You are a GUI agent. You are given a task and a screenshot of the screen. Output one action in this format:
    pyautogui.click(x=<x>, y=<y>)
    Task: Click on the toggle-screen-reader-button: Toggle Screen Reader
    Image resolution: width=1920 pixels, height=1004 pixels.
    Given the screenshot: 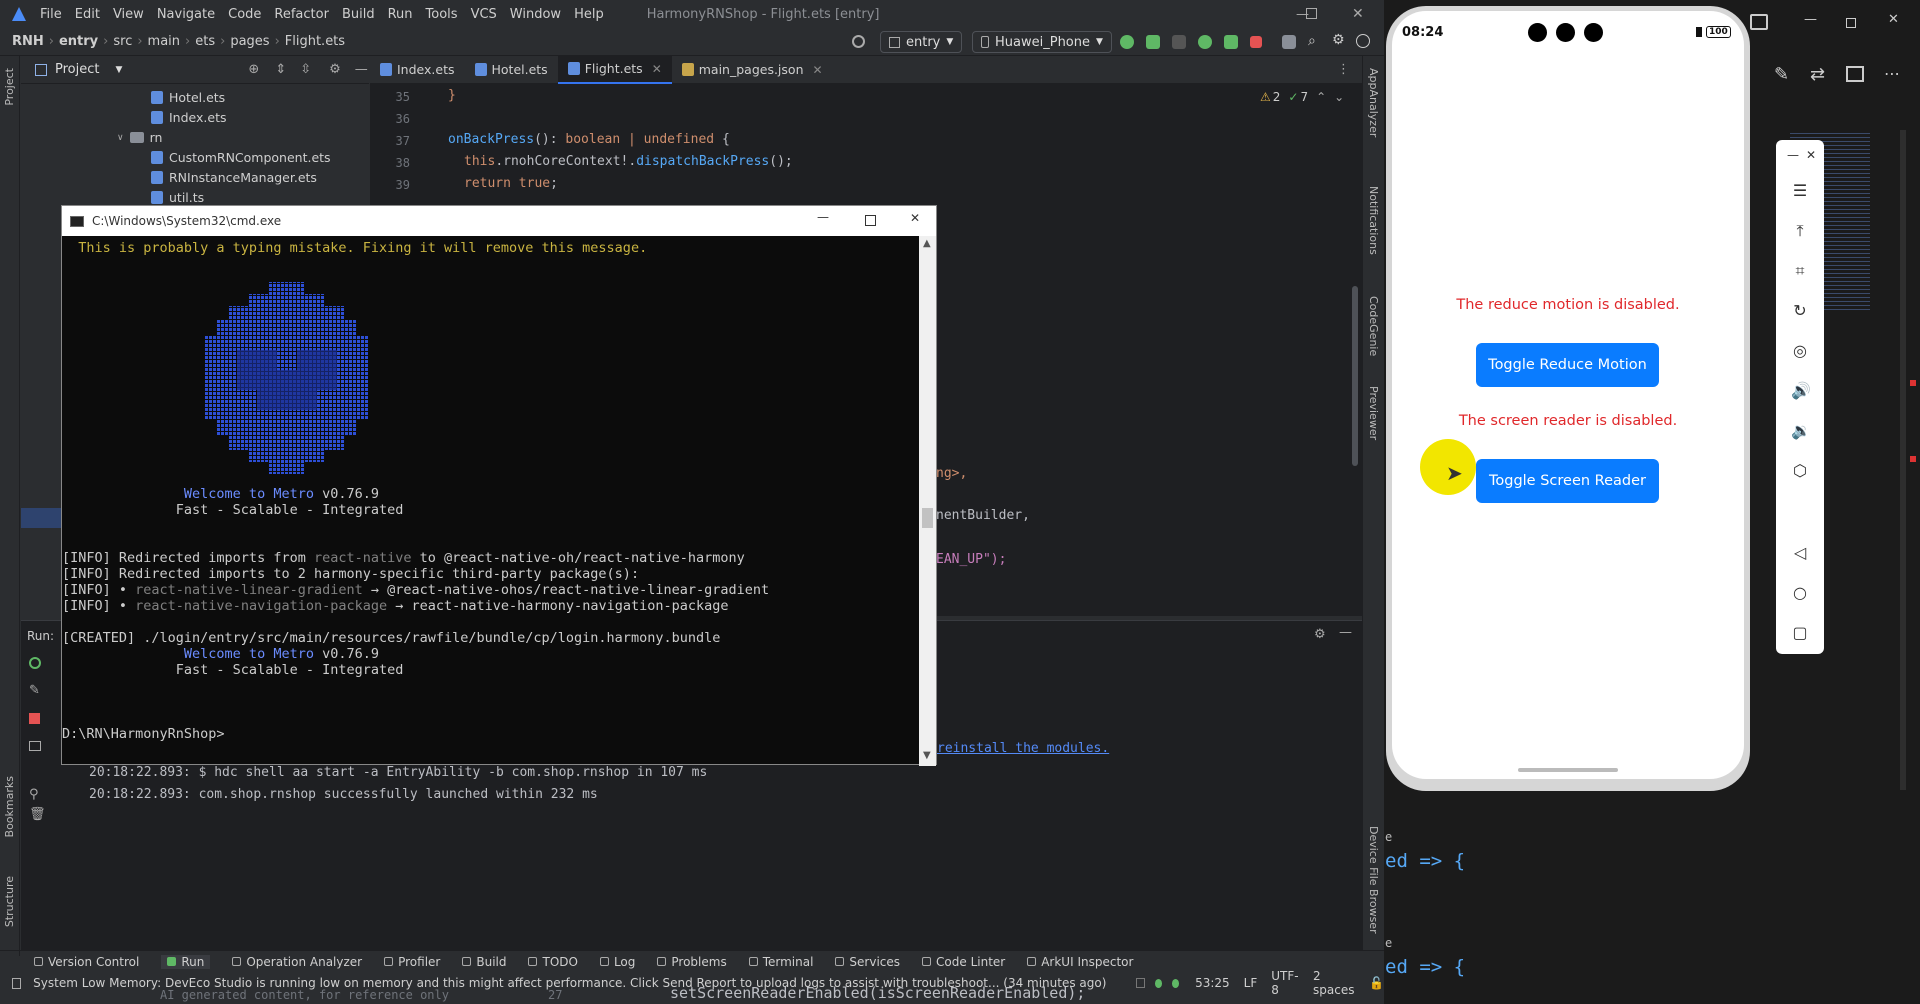 What is the action you would take?
    pyautogui.click(x=1567, y=481)
    